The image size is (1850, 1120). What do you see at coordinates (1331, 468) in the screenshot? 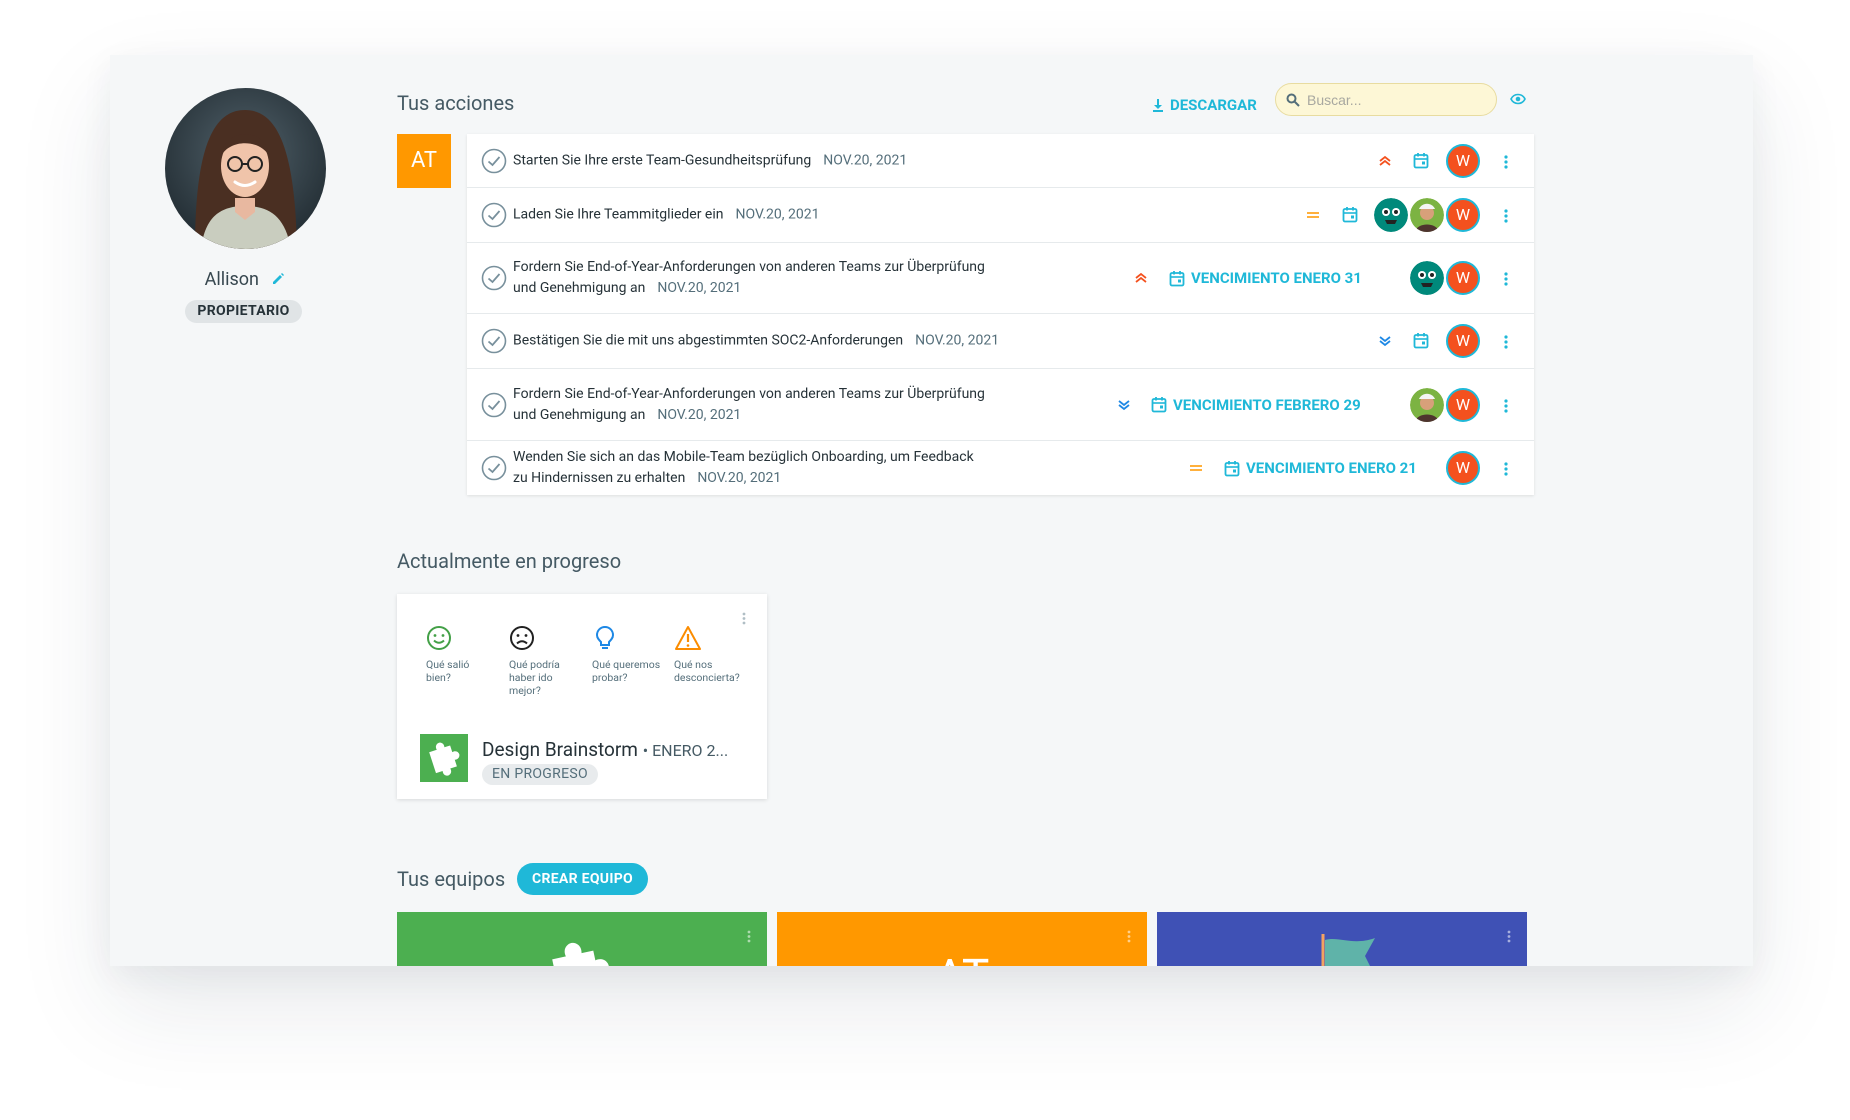
I see `due-date-label: VENCIMIENTO ENERO 21` at bounding box center [1331, 468].